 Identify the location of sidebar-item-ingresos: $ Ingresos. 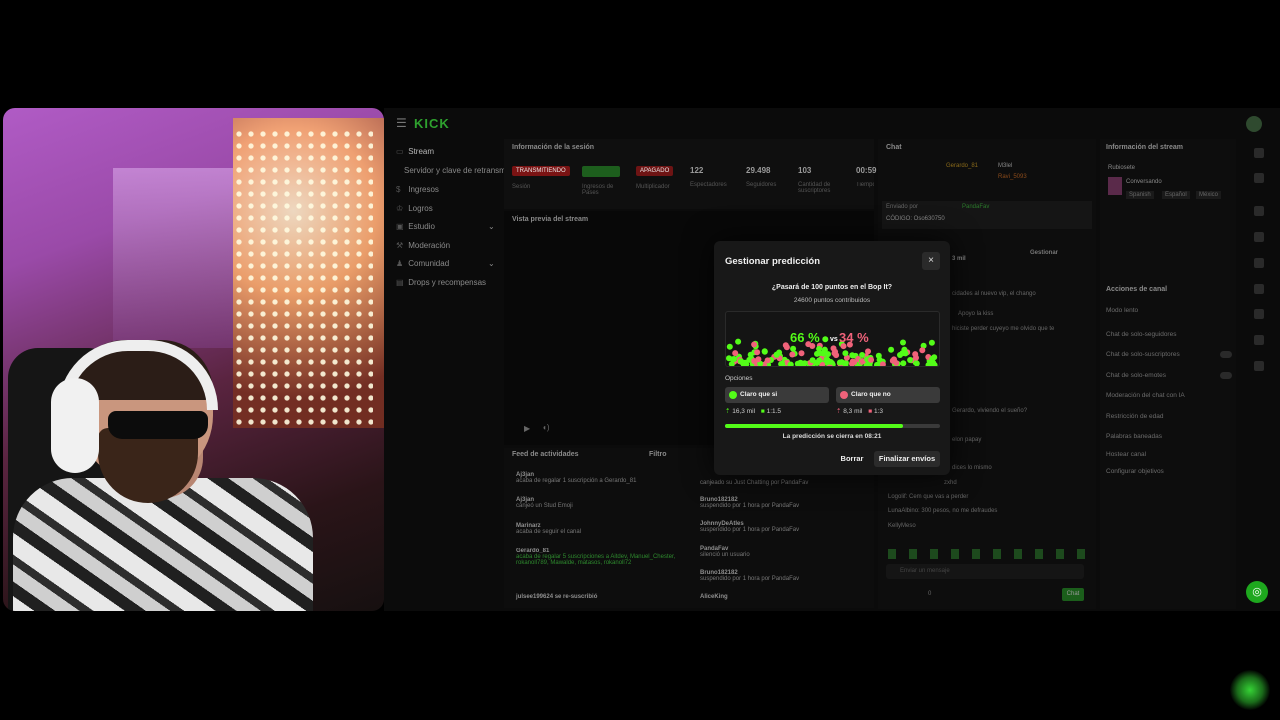
(451, 189).